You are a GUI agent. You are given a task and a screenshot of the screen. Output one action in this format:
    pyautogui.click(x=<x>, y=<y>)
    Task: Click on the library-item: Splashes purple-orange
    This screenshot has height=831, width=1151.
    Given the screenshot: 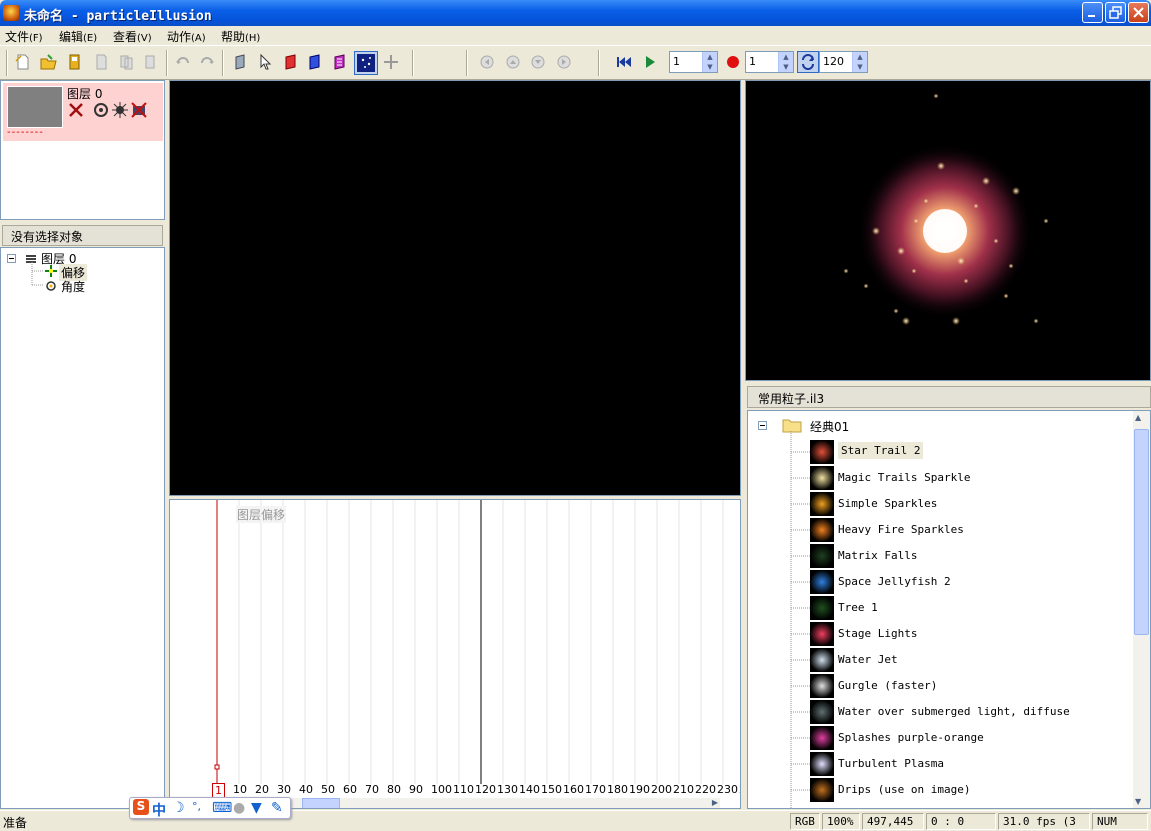 What is the action you would take?
    pyautogui.click(x=960, y=738)
    